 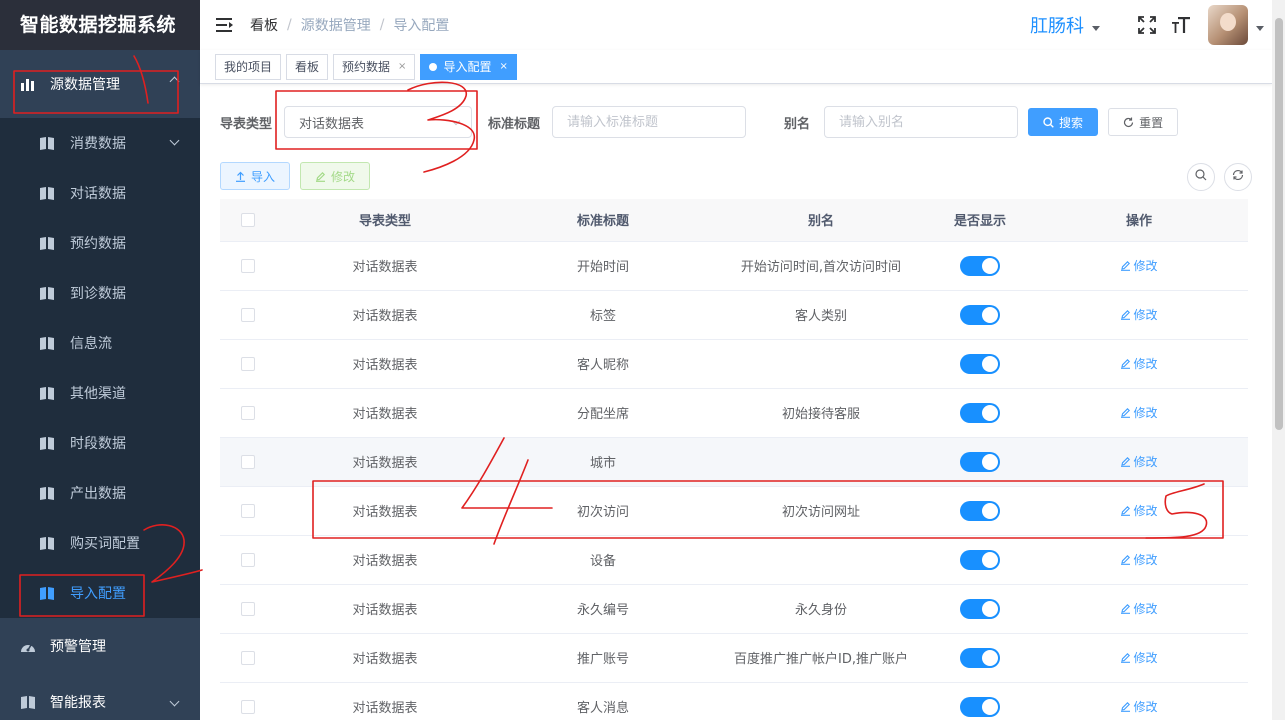 What do you see at coordinates (1143, 122) in the screenshot?
I see `reset-button: 重置` at bounding box center [1143, 122].